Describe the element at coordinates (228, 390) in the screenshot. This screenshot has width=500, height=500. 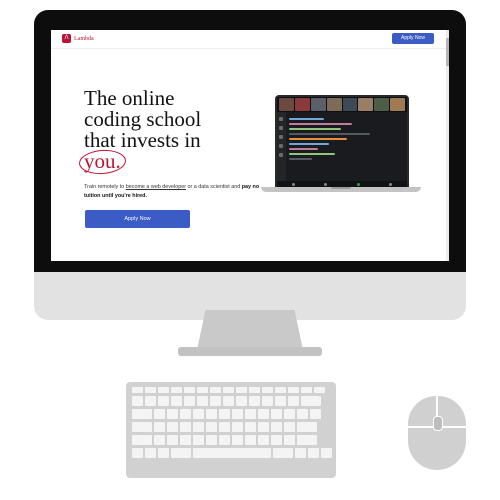
I see `keyboard-function-row` at that location.